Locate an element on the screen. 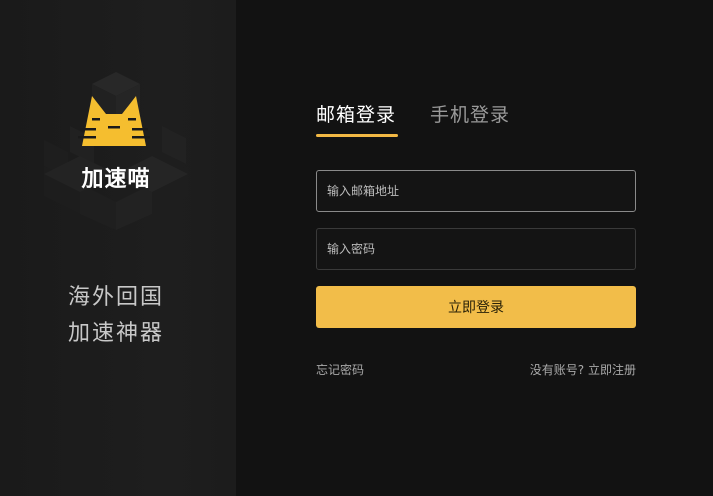 The width and height of the screenshot is (713, 496). email-field-box is located at coordinates (476, 191).